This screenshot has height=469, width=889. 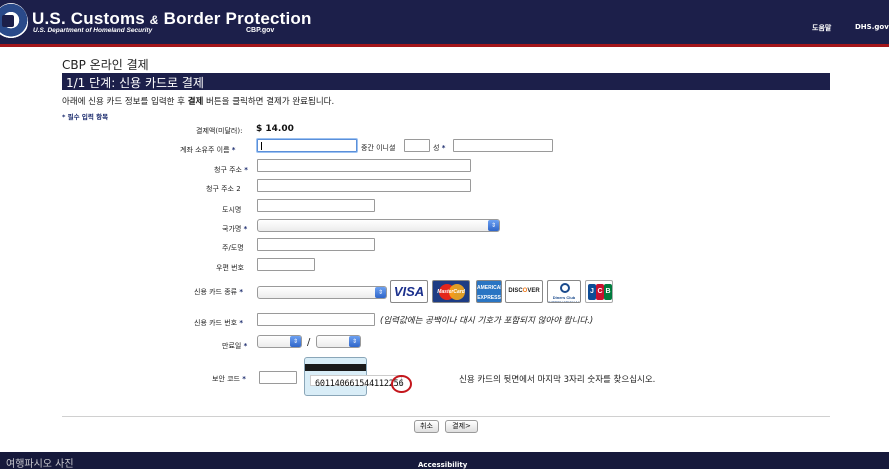 I want to click on instructions-bold: 결제, so click(x=195, y=102).